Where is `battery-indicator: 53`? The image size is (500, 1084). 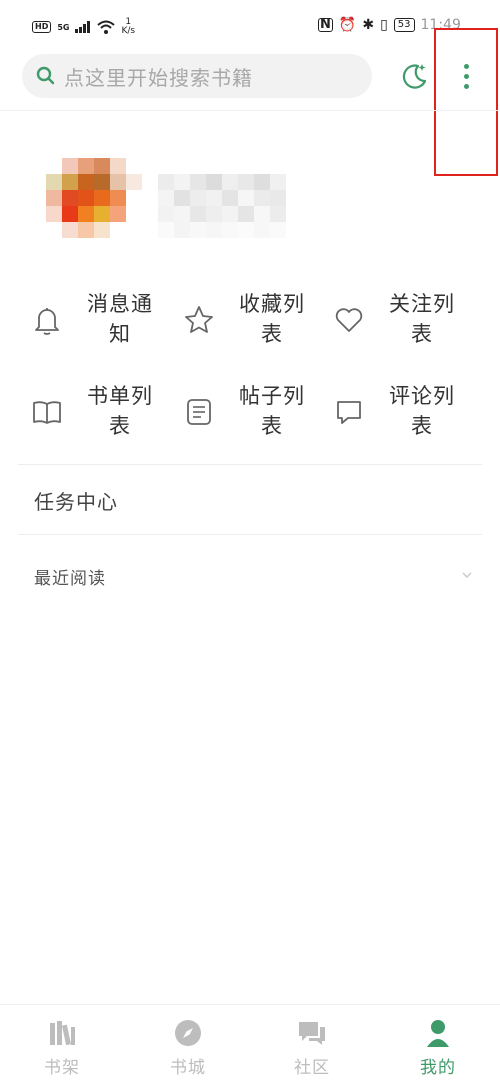
battery-indicator: 53 is located at coordinates (404, 25).